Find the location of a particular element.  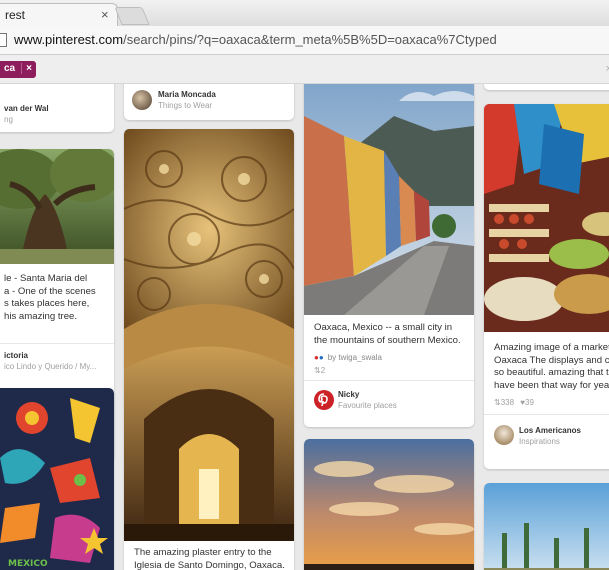

like-count: 39 is located at coordinates (529, 402).